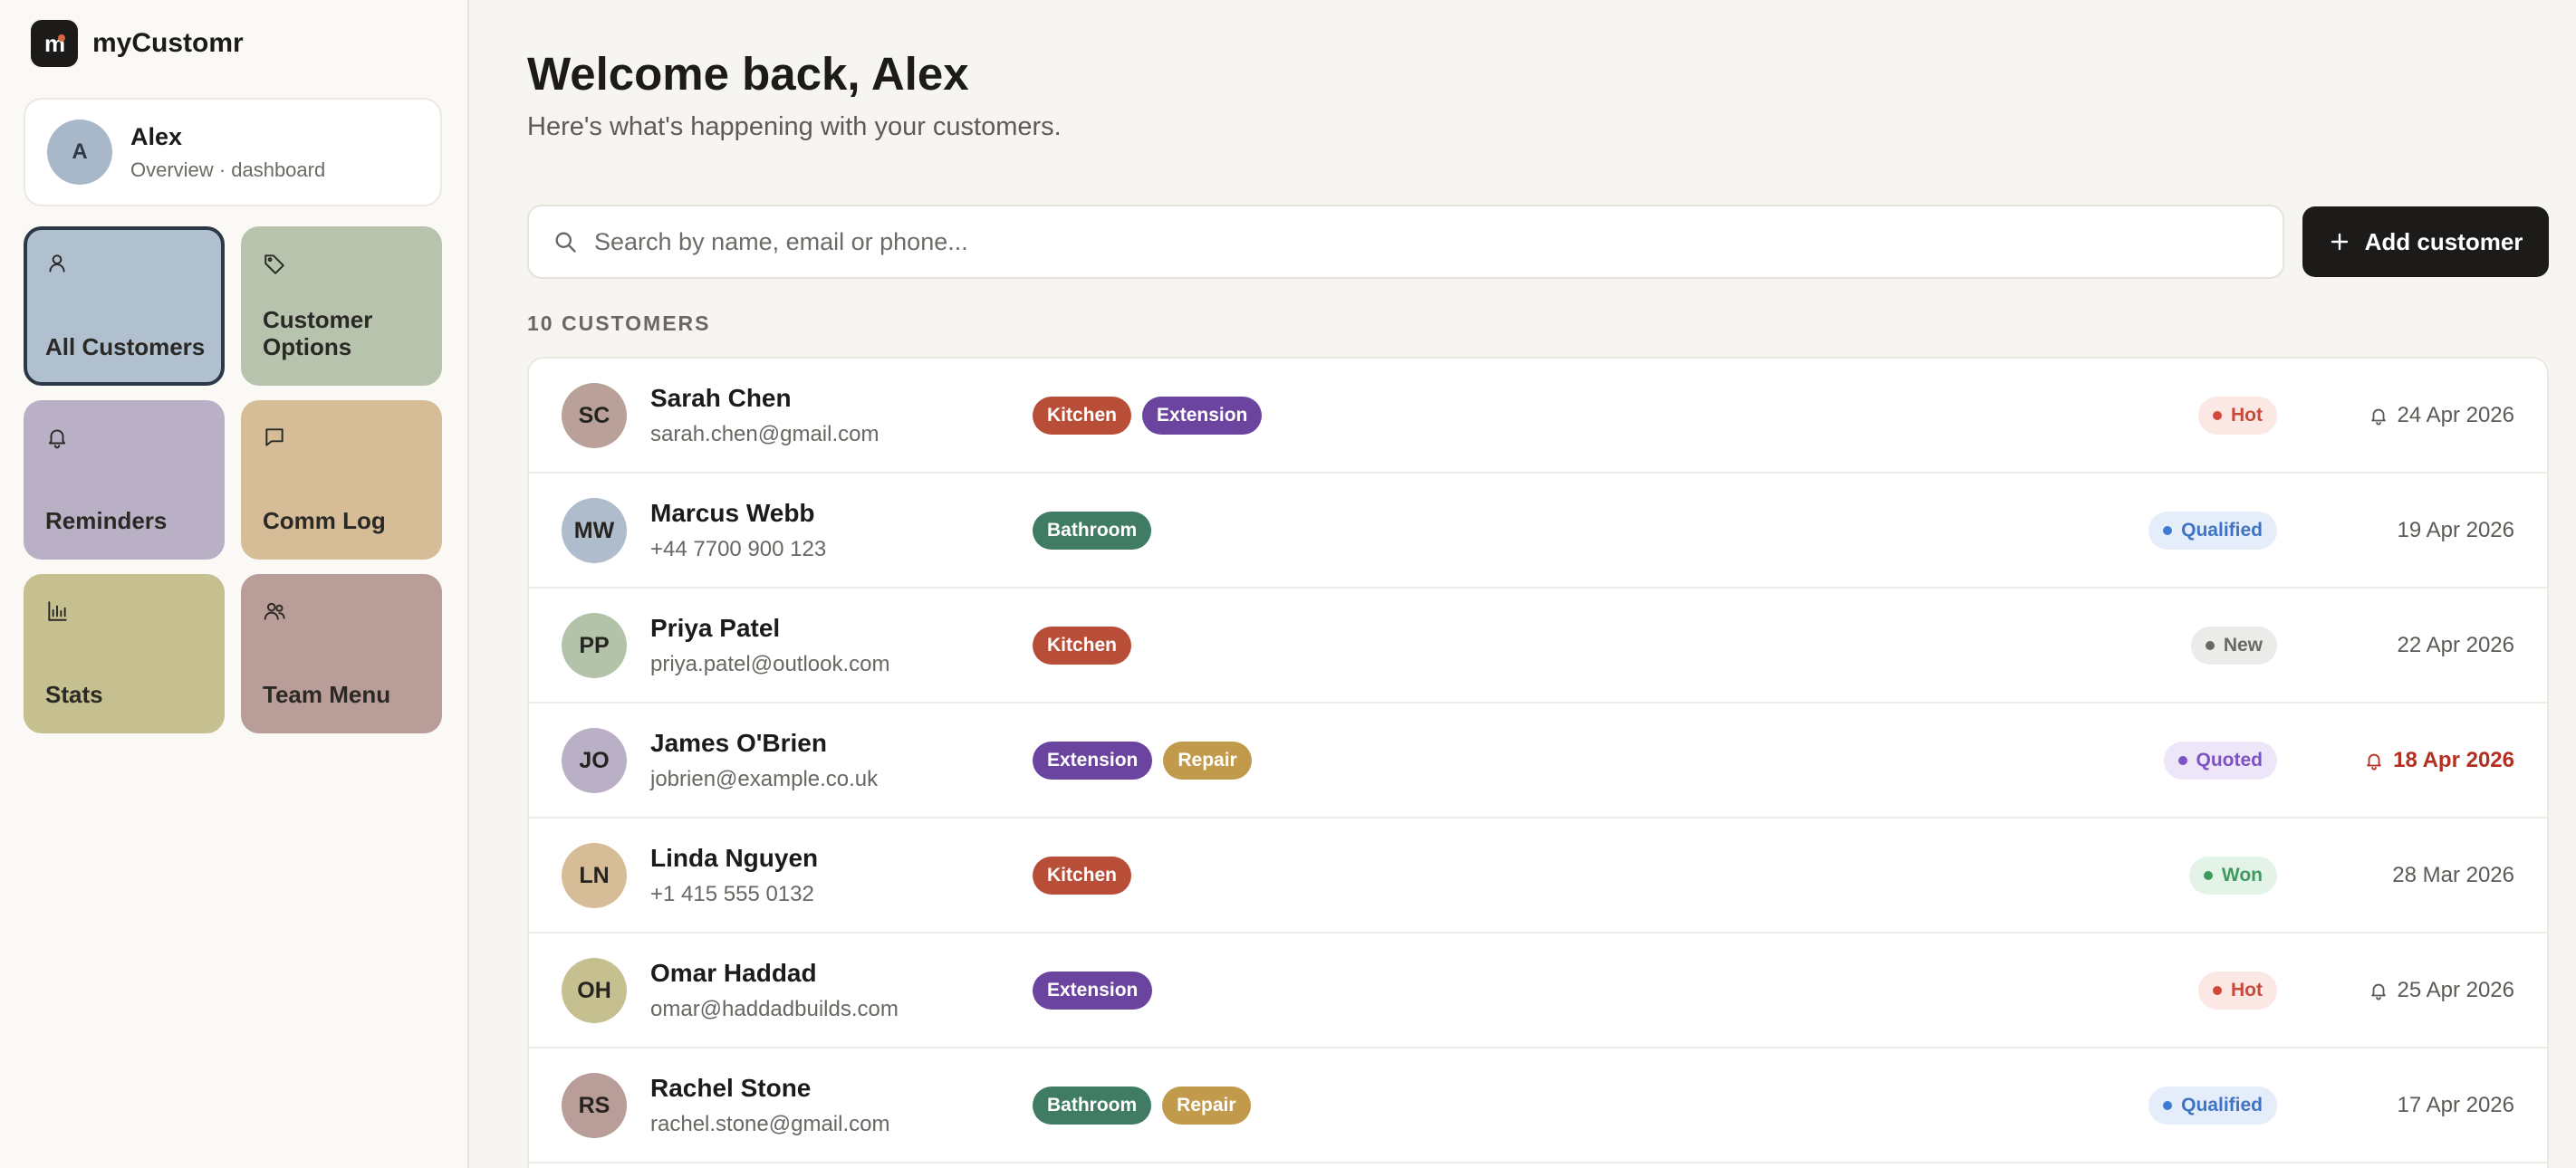  What do you see at coordinates (594, 760) in the screenshot?
I see `customer-avatar: JO` at bounding box center [594, 760].